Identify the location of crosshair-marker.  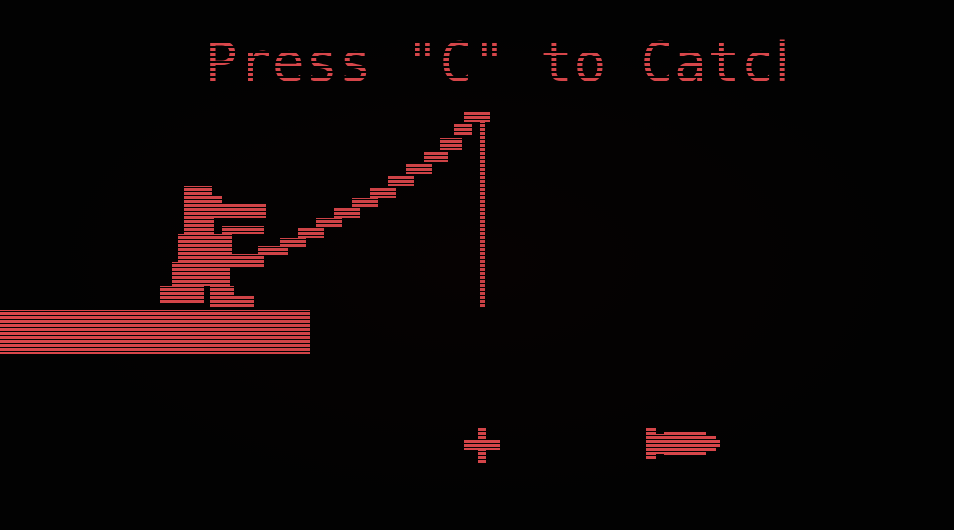
(482, 446).